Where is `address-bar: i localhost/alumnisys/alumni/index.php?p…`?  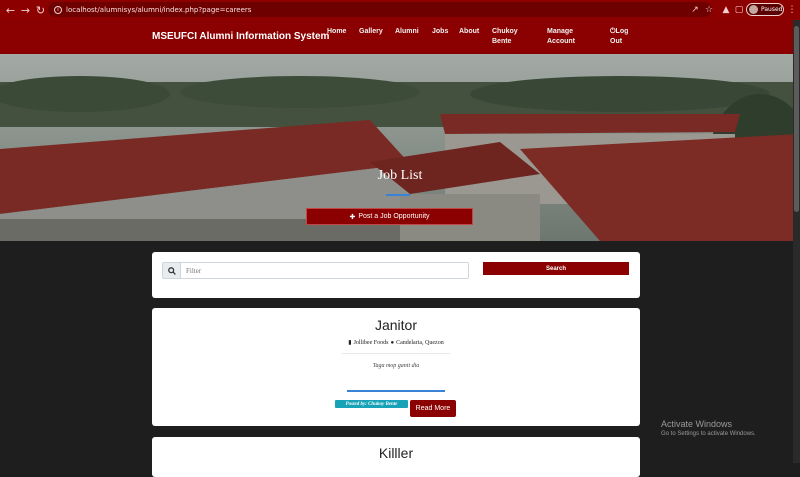
address-bar: i localhost/alumnisys/alumni/index.php?p… is located at coordinates (380, 9).